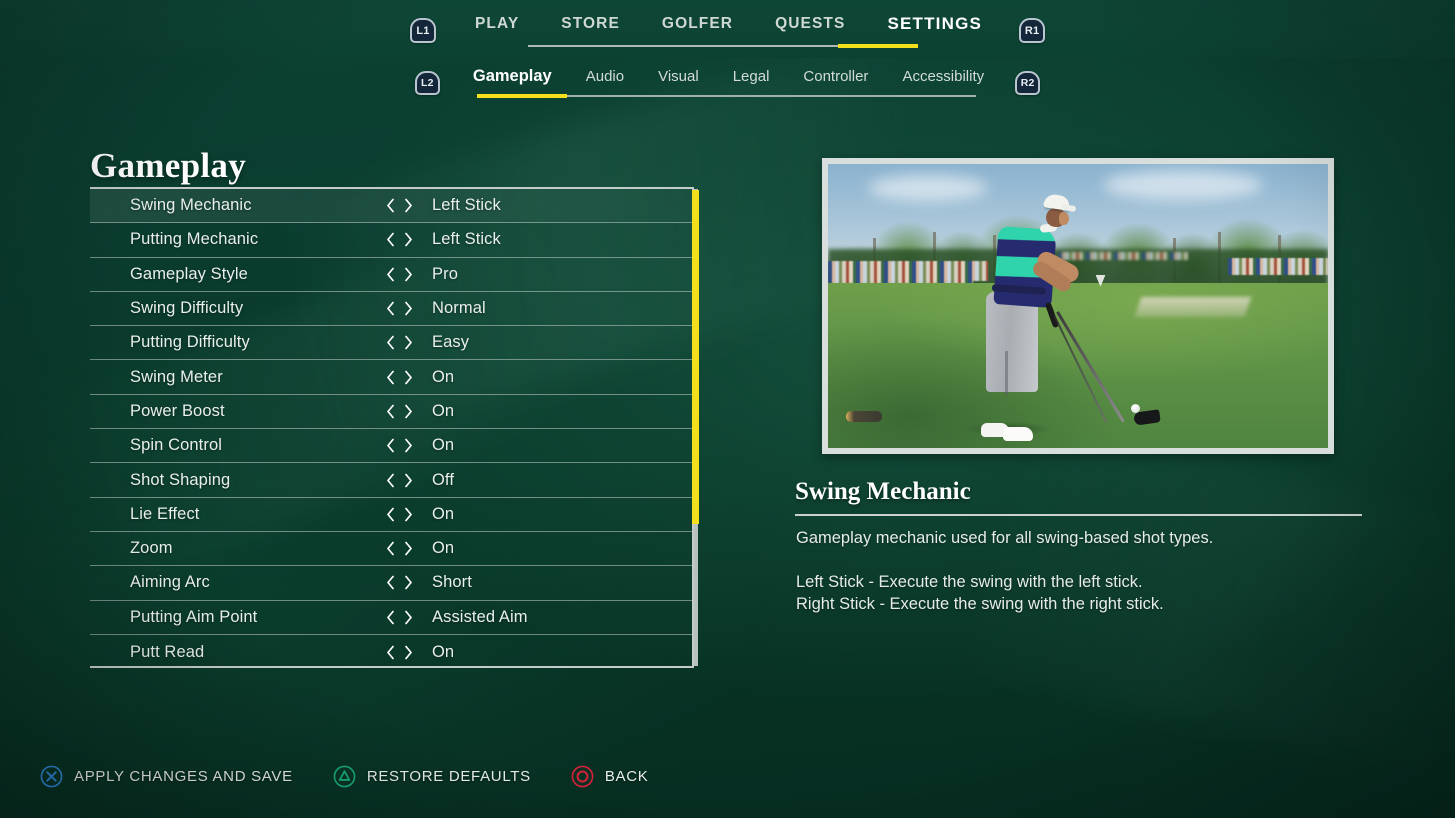 The image size is (1455, 818). What do you see at coordinates (180, 479) in the screenshot?
I see `setting-label: Shot Shaping` at bounding box center [180, 479].